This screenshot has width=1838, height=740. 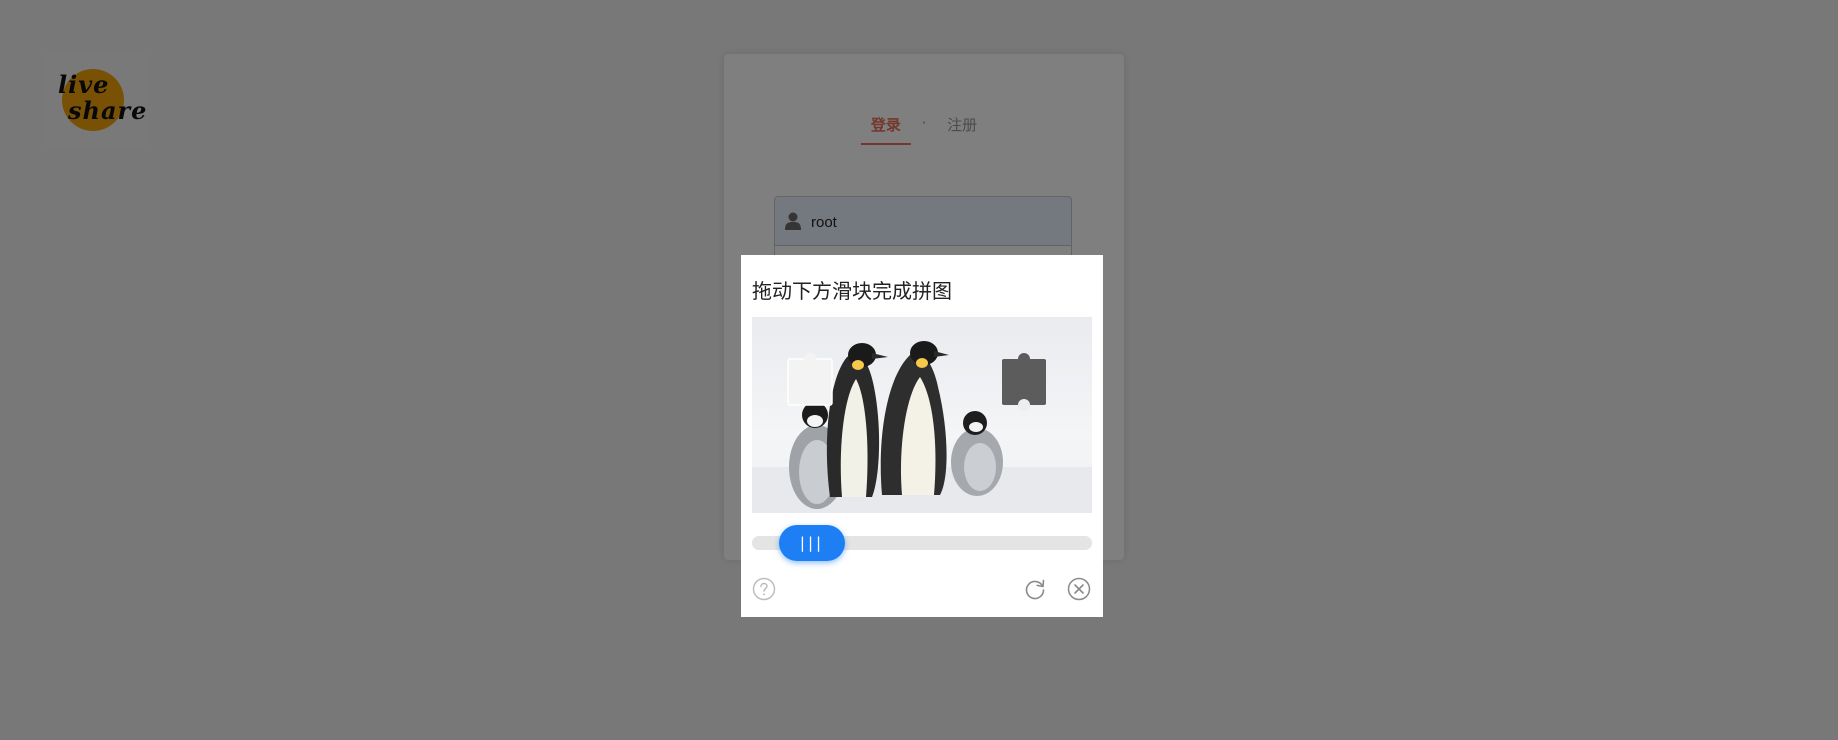 What do you see at coordinates (810, 379) in the screenshot?
I see `puzzle-piece` at bounding box center [810, 379].